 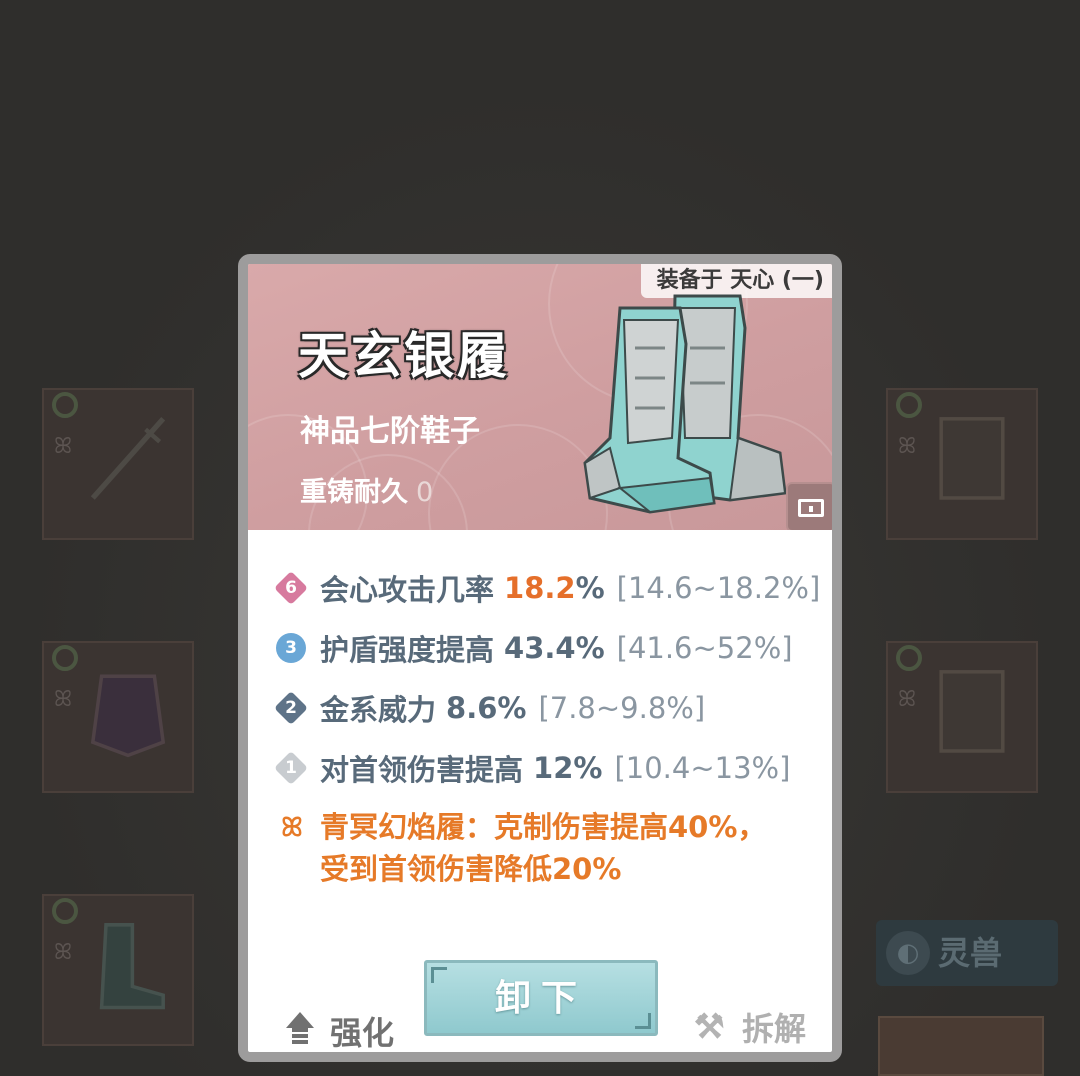 I want to click on tier-6-badge-icon: 6, so click(x=291, y=588).